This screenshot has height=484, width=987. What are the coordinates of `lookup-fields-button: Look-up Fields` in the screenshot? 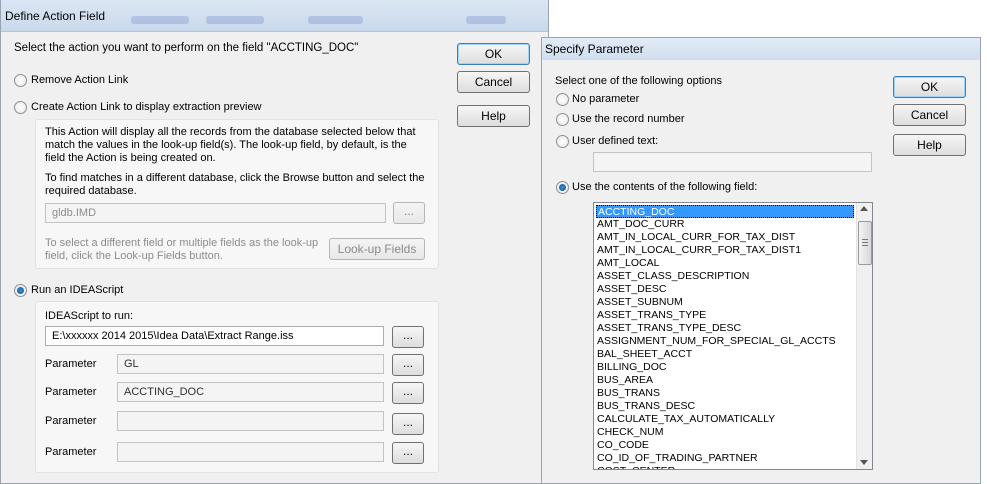 It's located at (377, 249).